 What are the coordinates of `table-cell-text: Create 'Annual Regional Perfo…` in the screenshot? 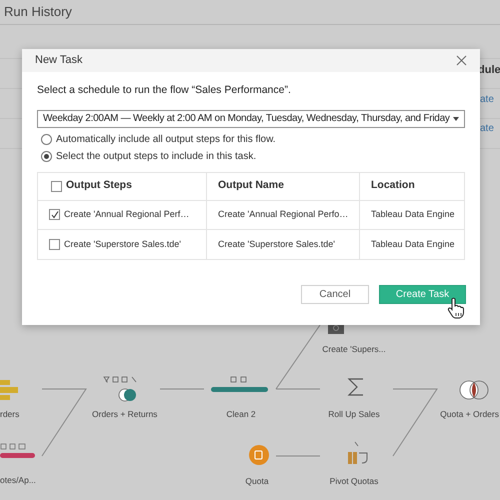 It's located at (283, 214).